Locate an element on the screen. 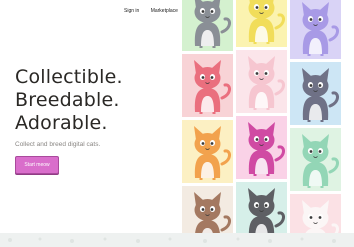 The height and width of the screenshot is (247, 354). cat-tile-orange-on-yellow is located at coordinates (207, 151).